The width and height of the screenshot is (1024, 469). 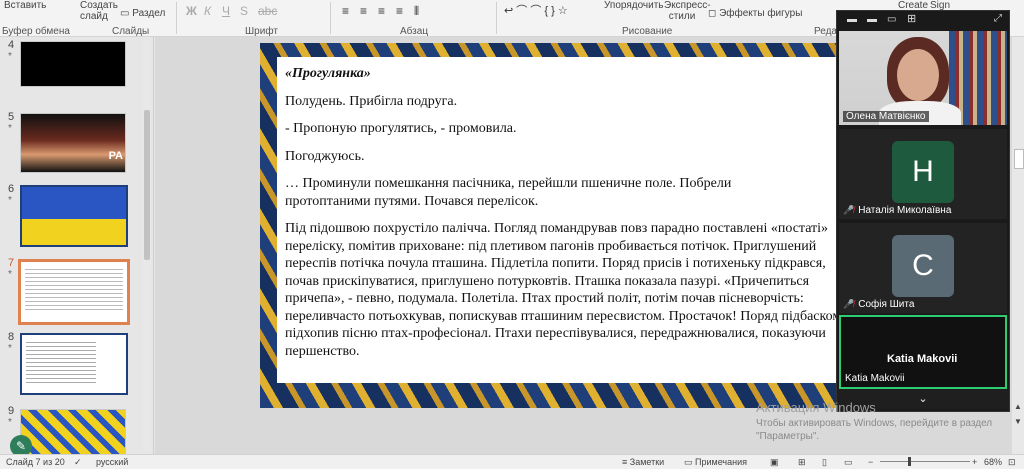 What do you see at coordinates (875, 378) in the screenshot?
I see `participant-name: Katia Makovii` at bounding box center [875, 378].